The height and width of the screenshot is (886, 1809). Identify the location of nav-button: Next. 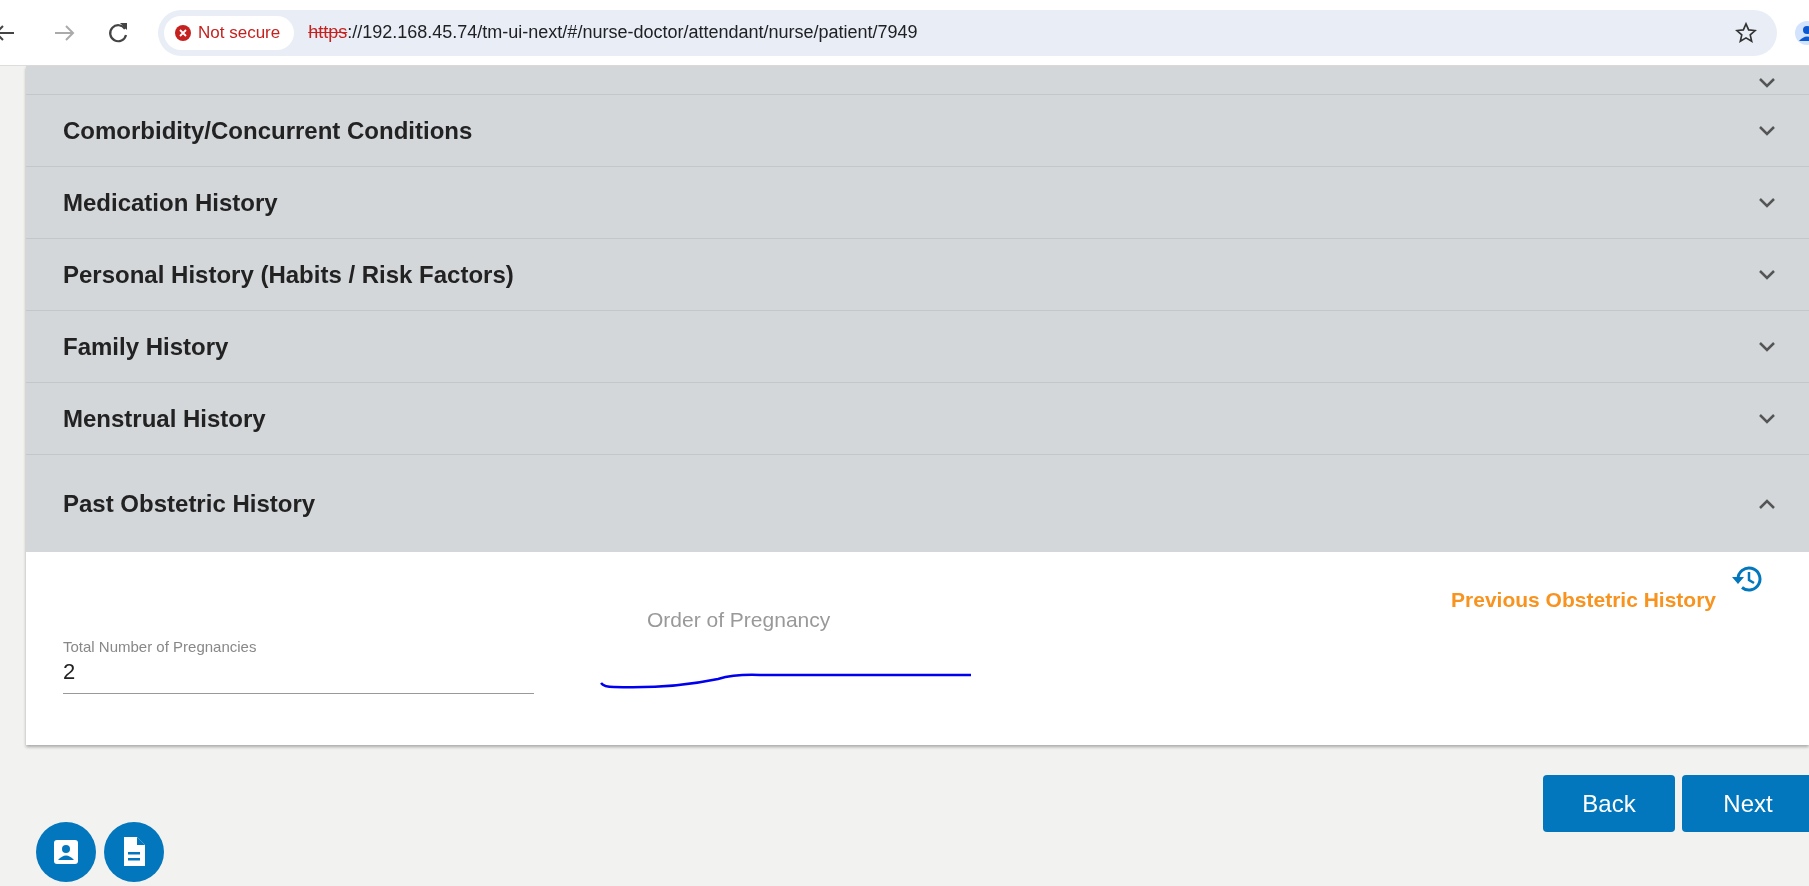
(1745, 803).